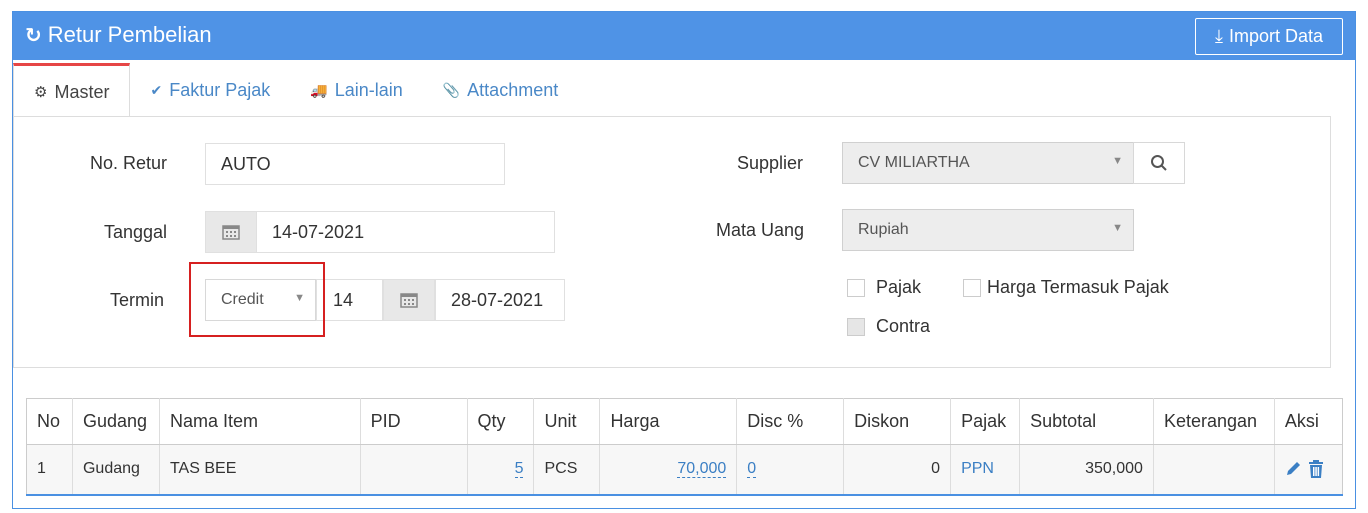 This screenshot has height=513, width=1368. What do you see at coordinates (405, 232) in the screenshot?
I see `tanggal-input: 14-07-2021` at bounding box center [405, 232].